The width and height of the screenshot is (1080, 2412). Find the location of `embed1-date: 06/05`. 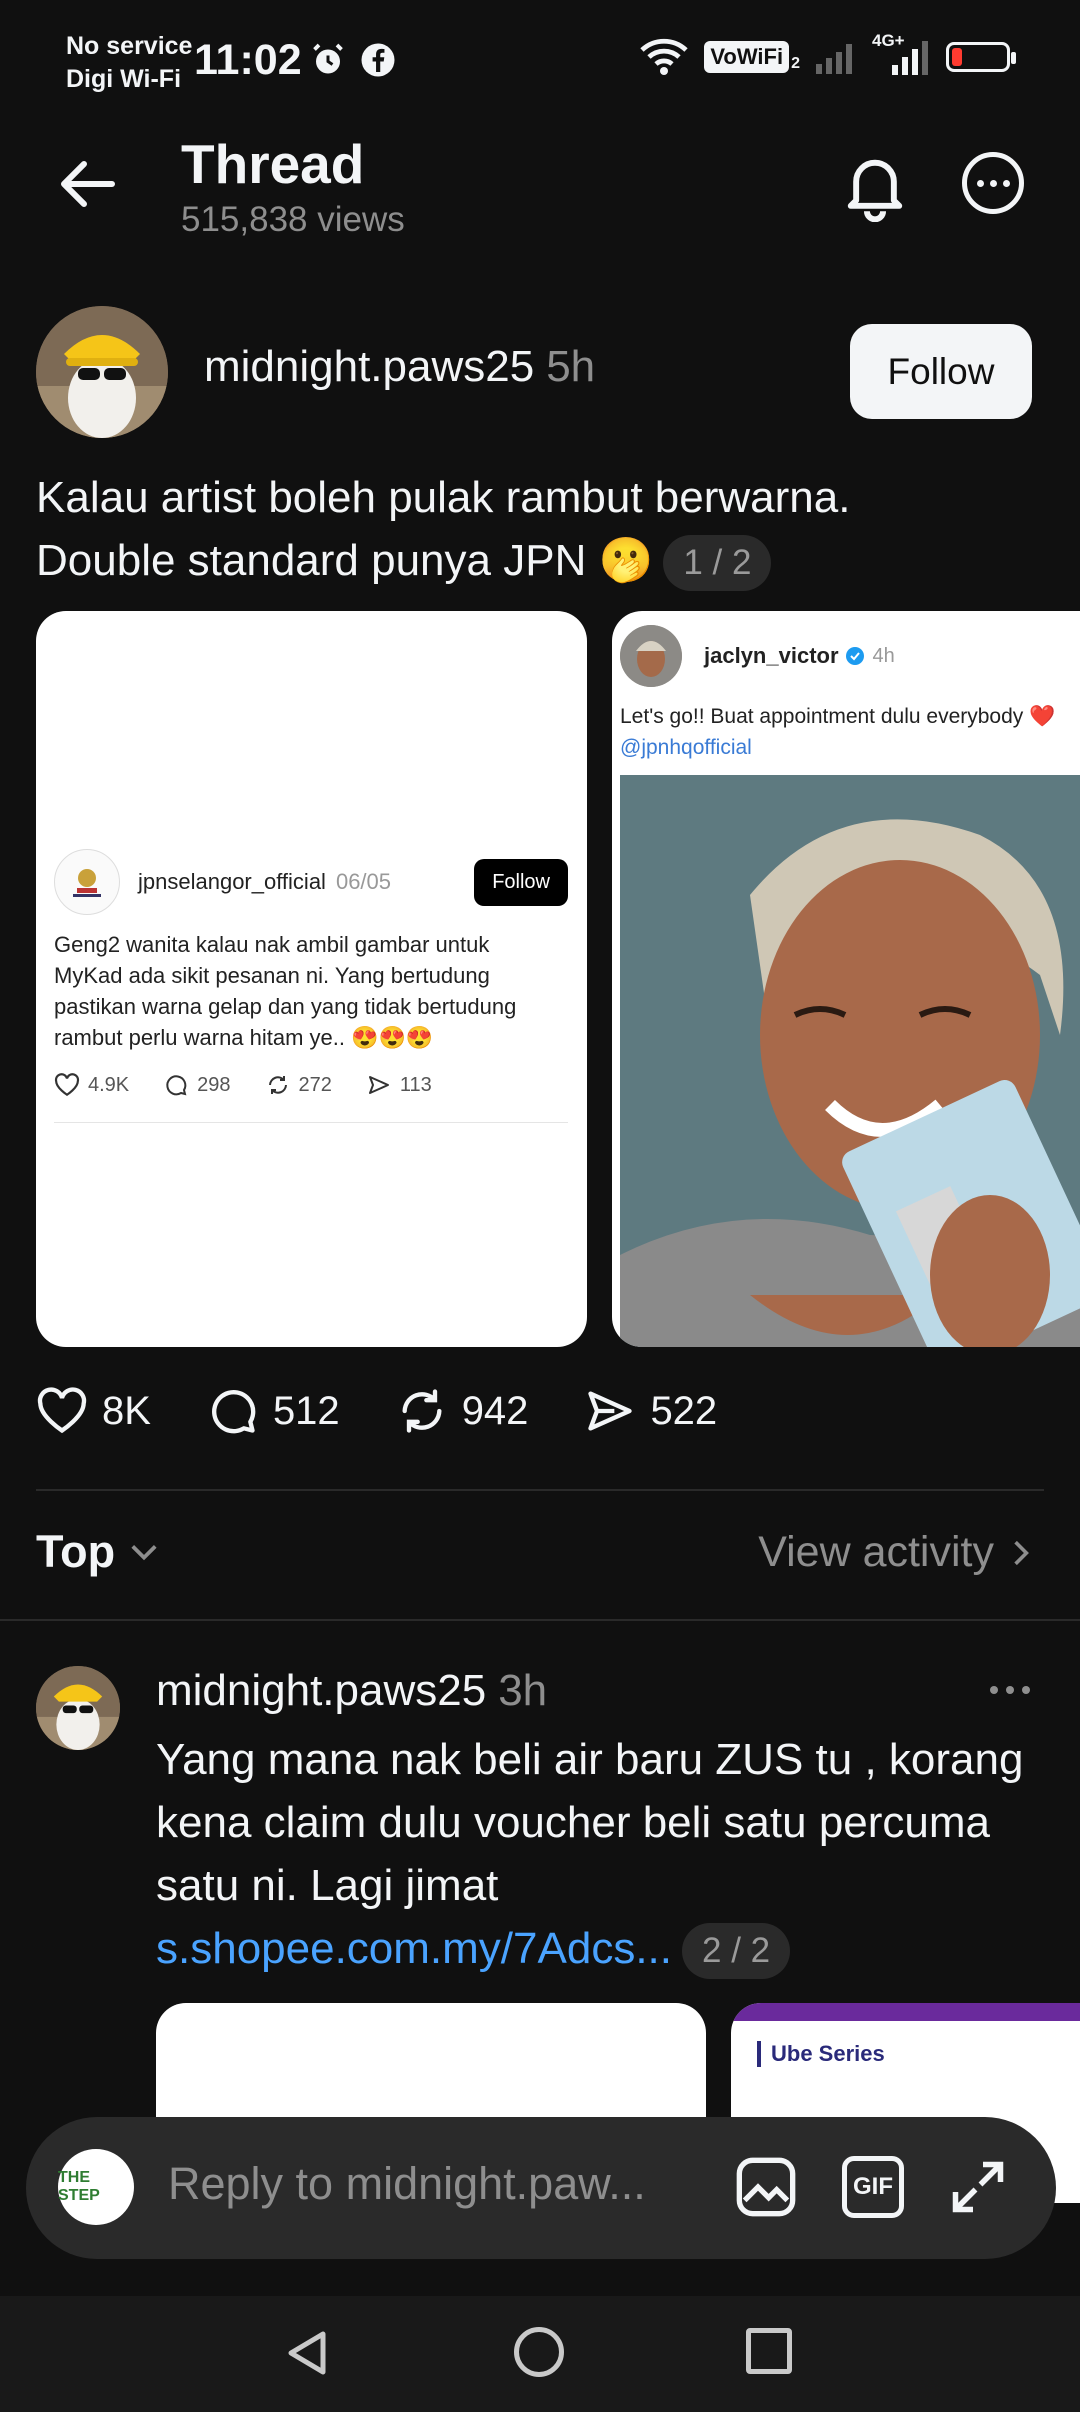

embed1-date: 06/05 is located at coordinates (363, 881).